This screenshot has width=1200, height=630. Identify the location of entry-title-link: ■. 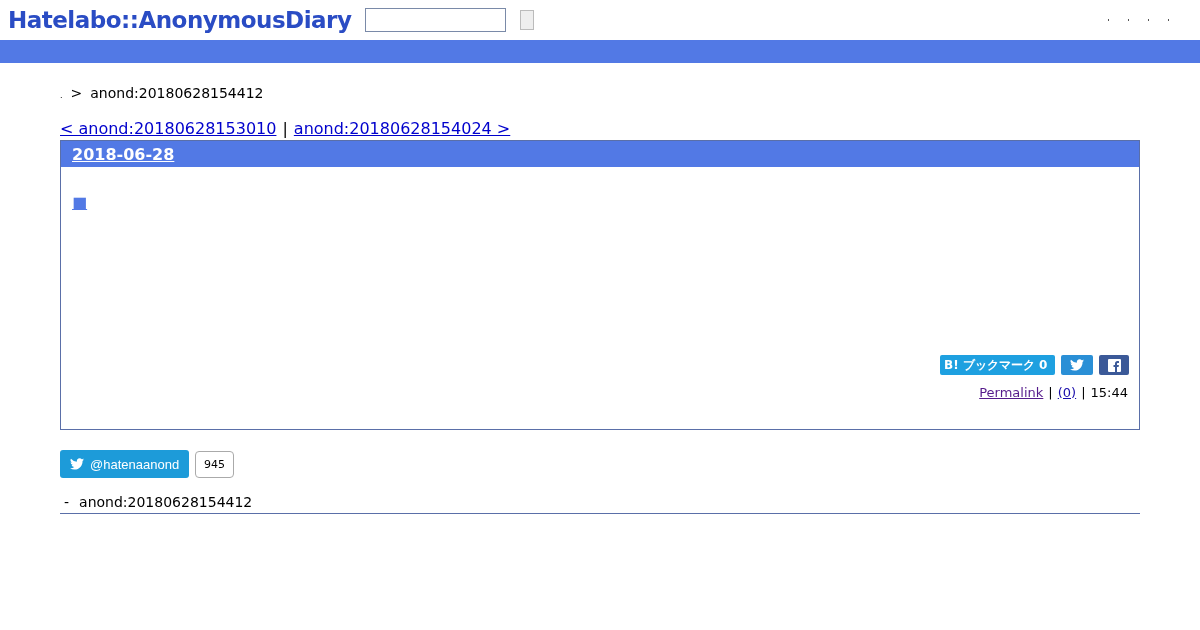
(80, 202).